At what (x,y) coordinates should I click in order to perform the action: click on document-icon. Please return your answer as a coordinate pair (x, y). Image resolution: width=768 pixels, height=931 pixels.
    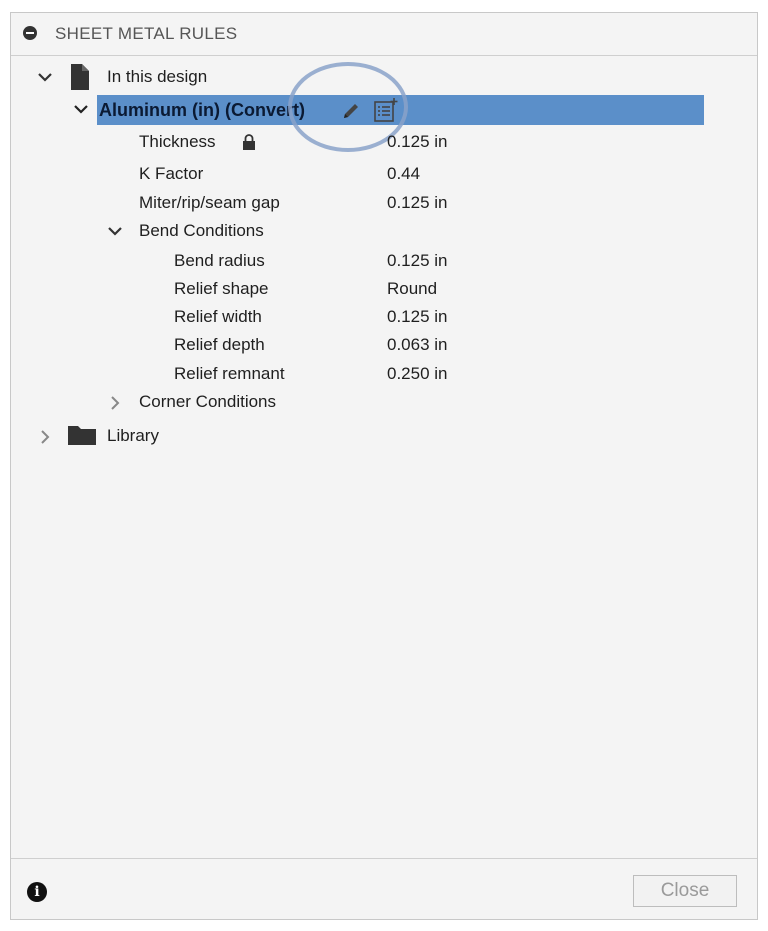
    Looking at the image, I should click on (80, 77).